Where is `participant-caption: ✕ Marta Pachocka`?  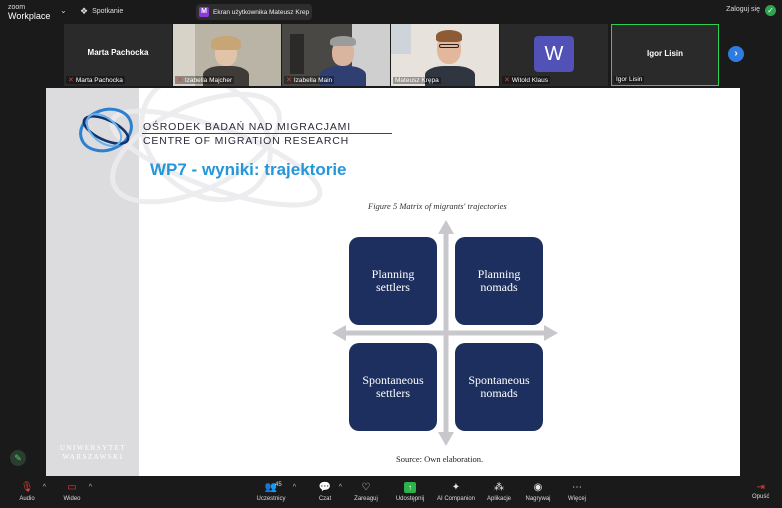 participant-caption: ✕ Marta Pachocka is located at coordinates (95, 80).